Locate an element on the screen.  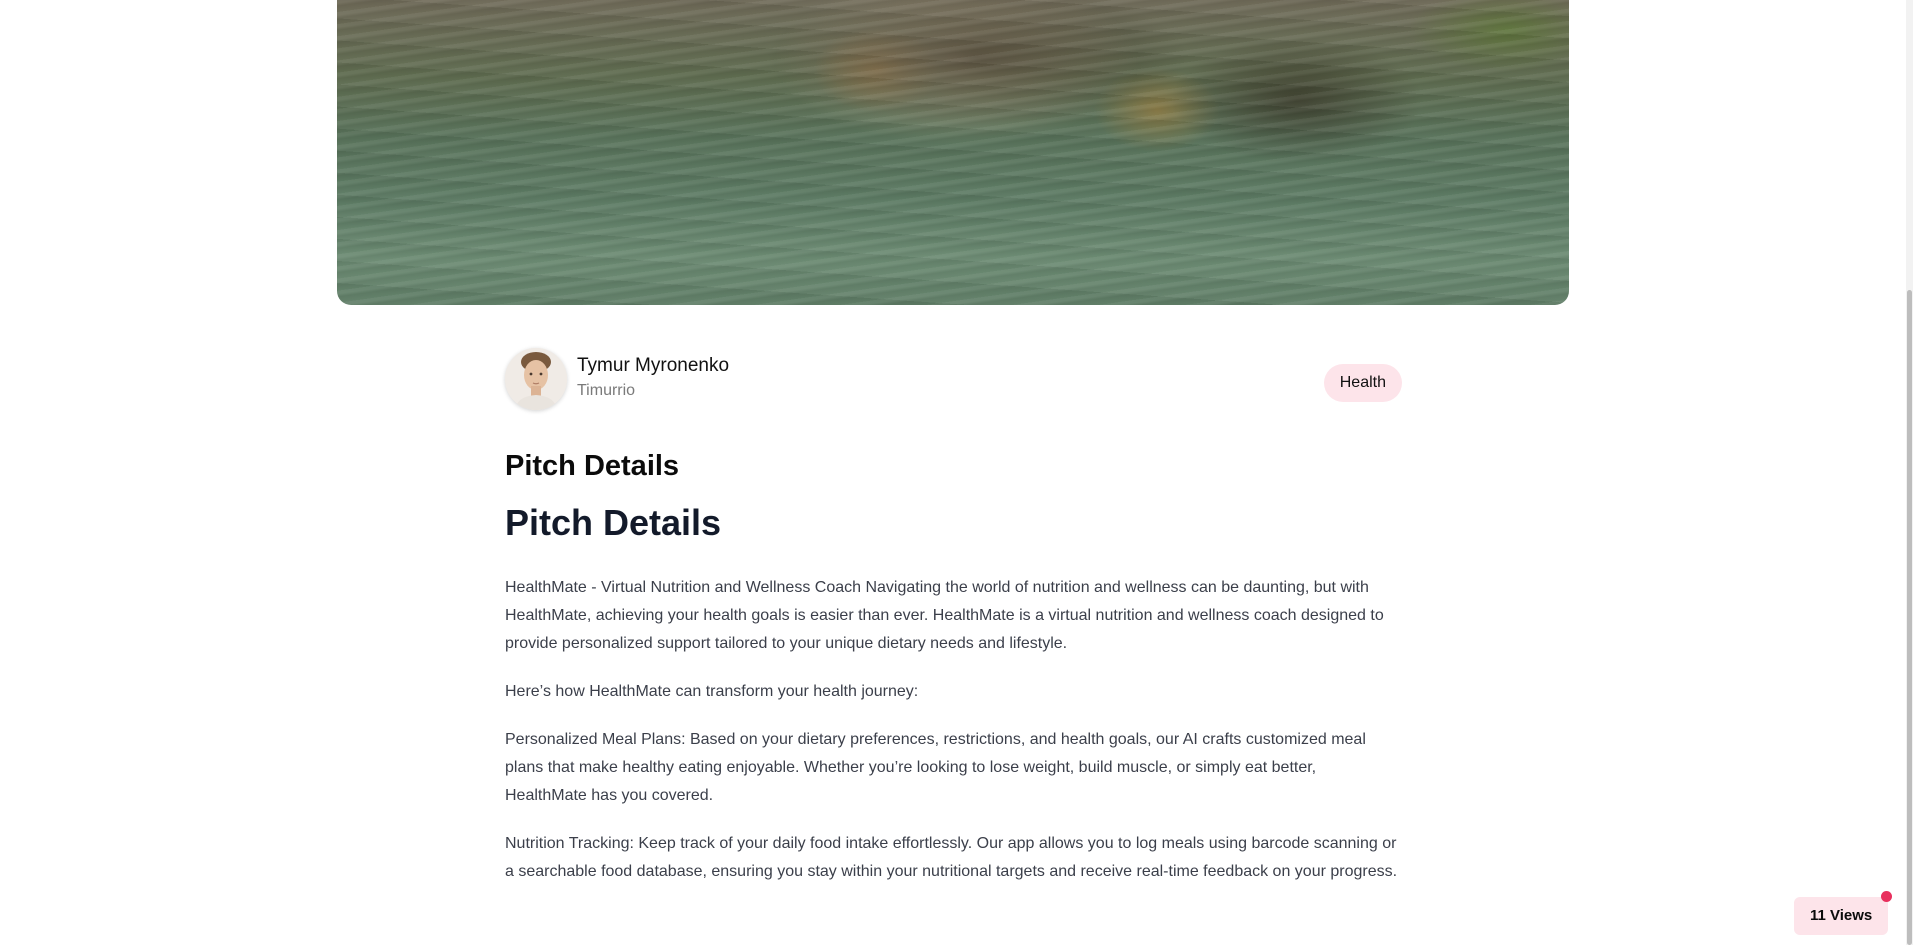
scrollbar-thumb is located at coordinates (1909, 617).